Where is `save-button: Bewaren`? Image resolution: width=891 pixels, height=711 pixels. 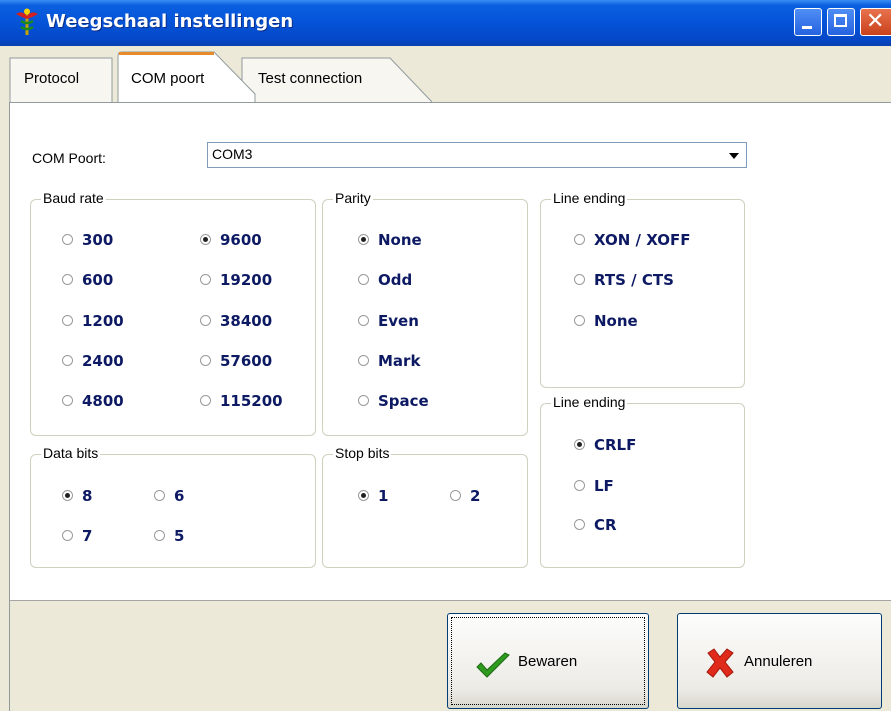 save-button: Bewaren is located at coordinates (548, 661).